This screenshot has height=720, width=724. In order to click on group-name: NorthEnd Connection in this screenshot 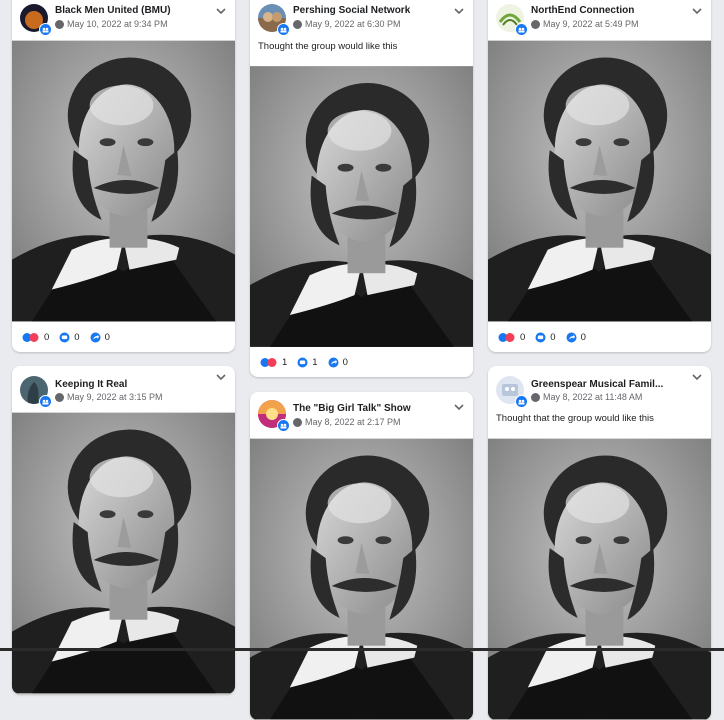, I will do `click(582, 10)`.